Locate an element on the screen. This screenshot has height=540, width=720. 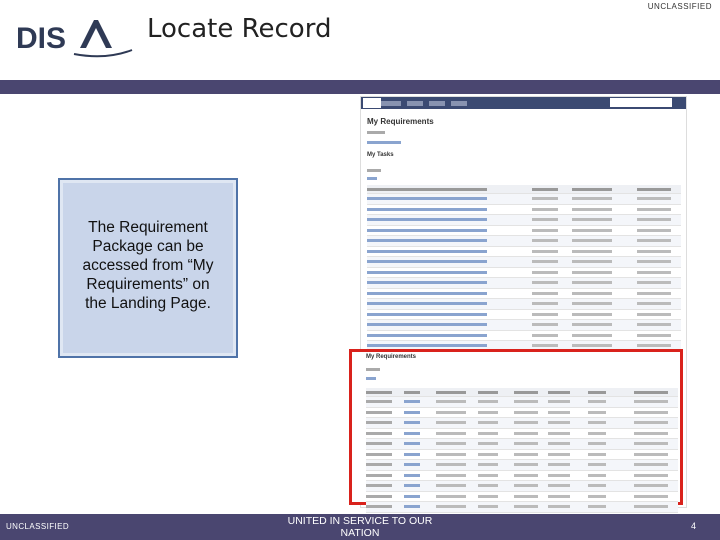
svg-text: DIS is located at coordinates (41, 38).